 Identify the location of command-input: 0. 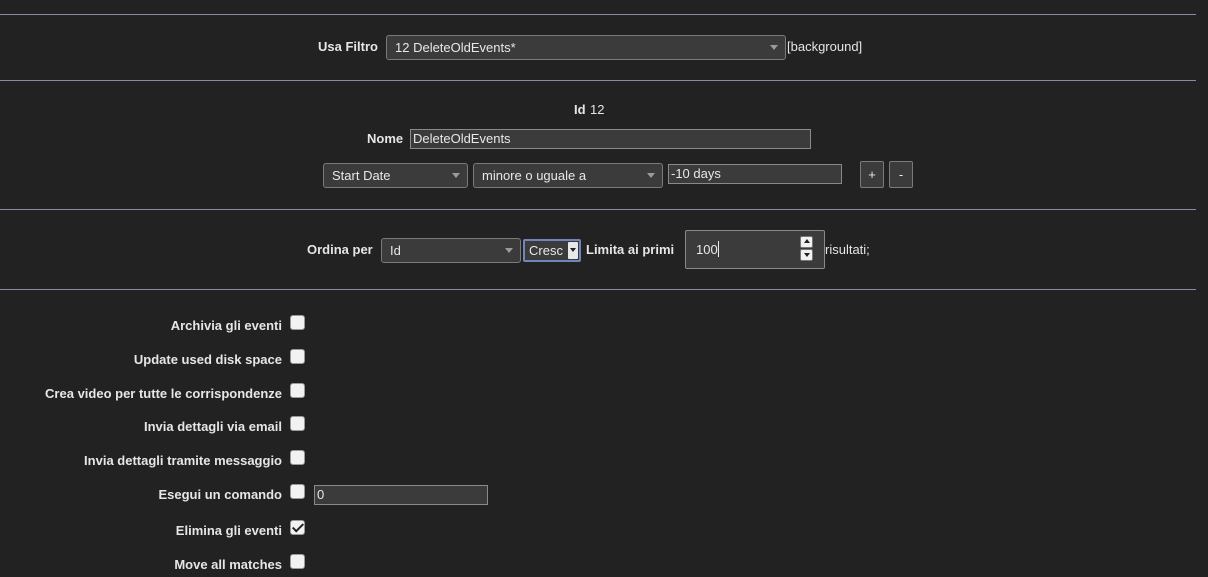
(401, 495).